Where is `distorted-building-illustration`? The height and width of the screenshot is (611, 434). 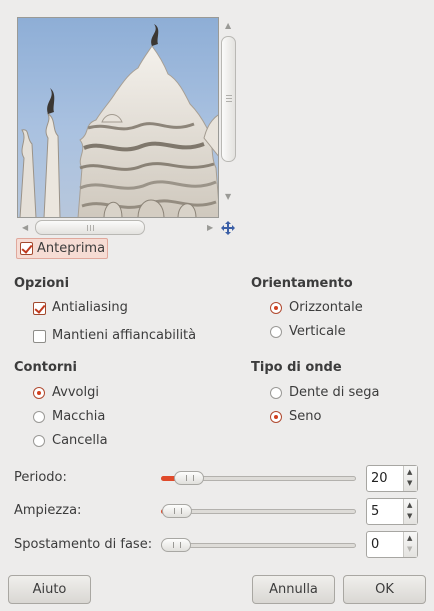 distorted-building-illustration is located at coordinates (118, 120).